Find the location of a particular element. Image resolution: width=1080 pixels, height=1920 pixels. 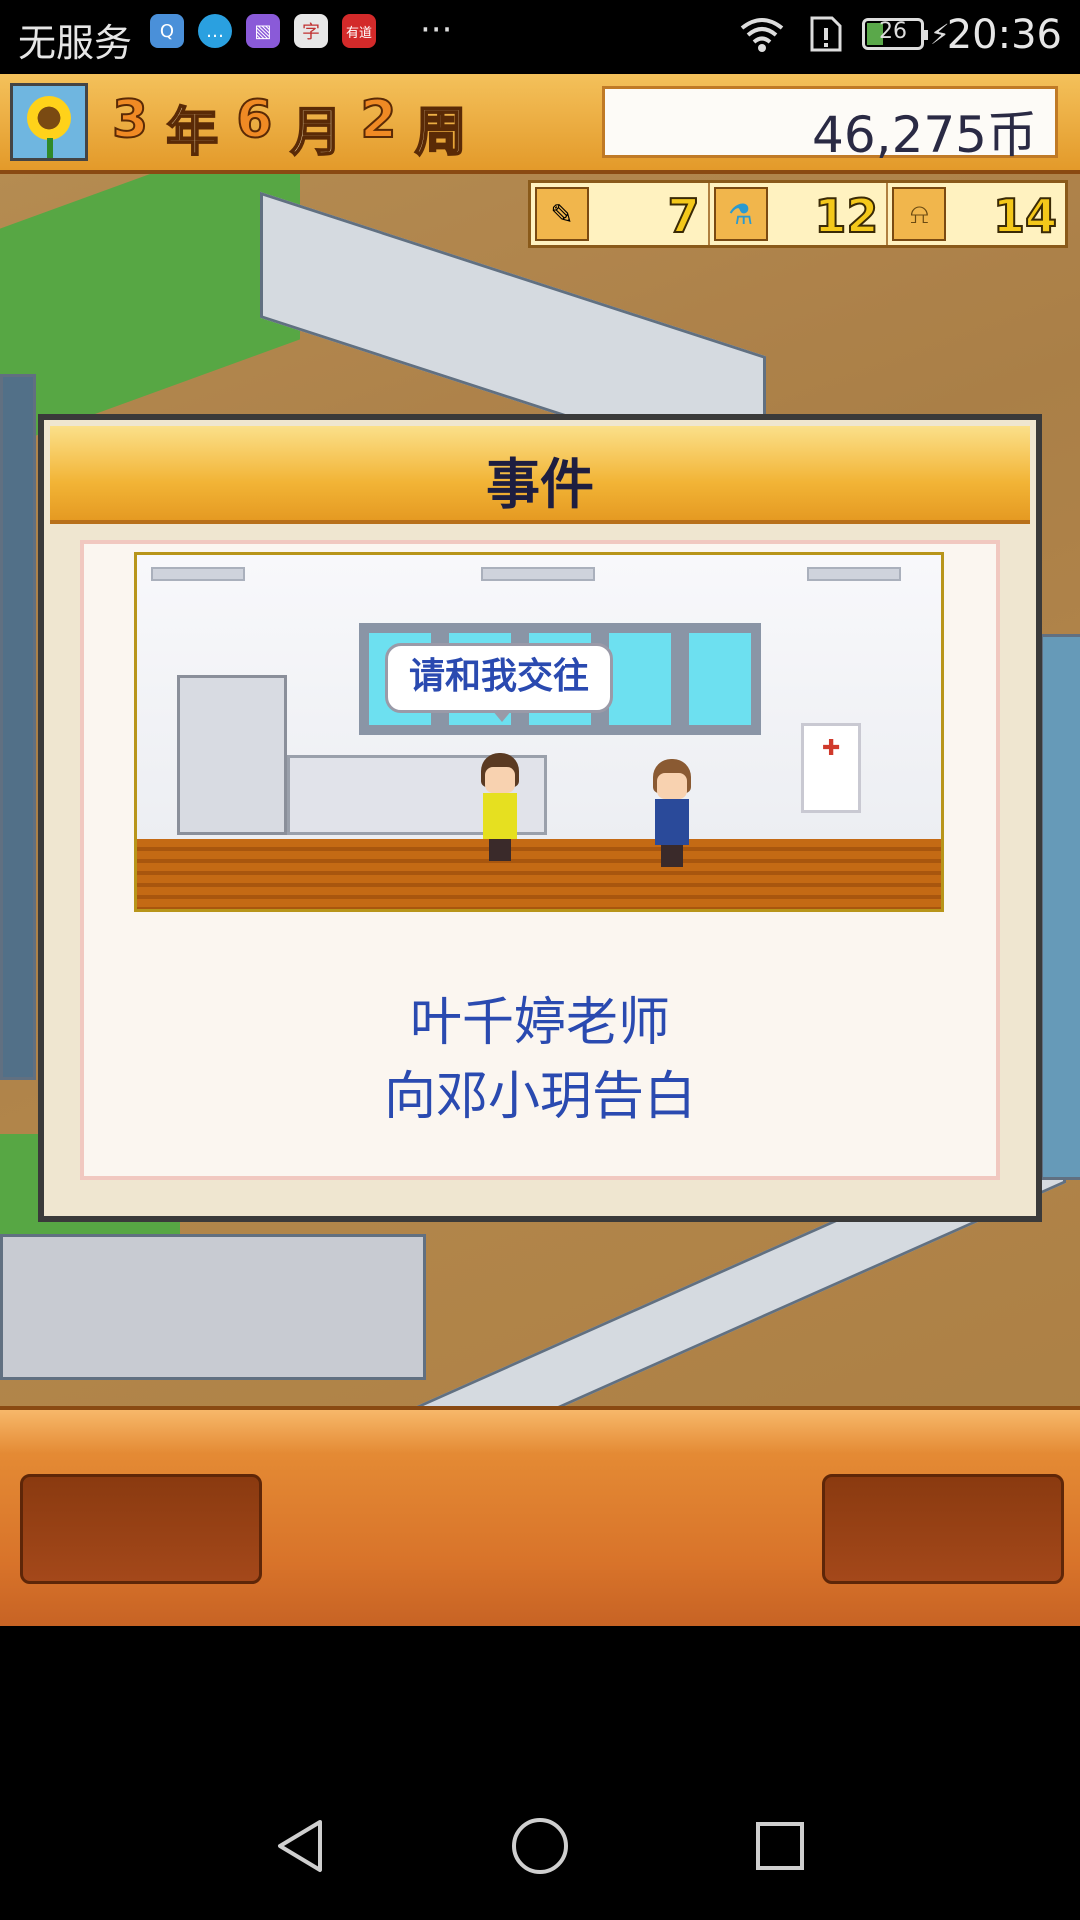

speech-text: 请和我交往 is located at coordinates (498, 676).